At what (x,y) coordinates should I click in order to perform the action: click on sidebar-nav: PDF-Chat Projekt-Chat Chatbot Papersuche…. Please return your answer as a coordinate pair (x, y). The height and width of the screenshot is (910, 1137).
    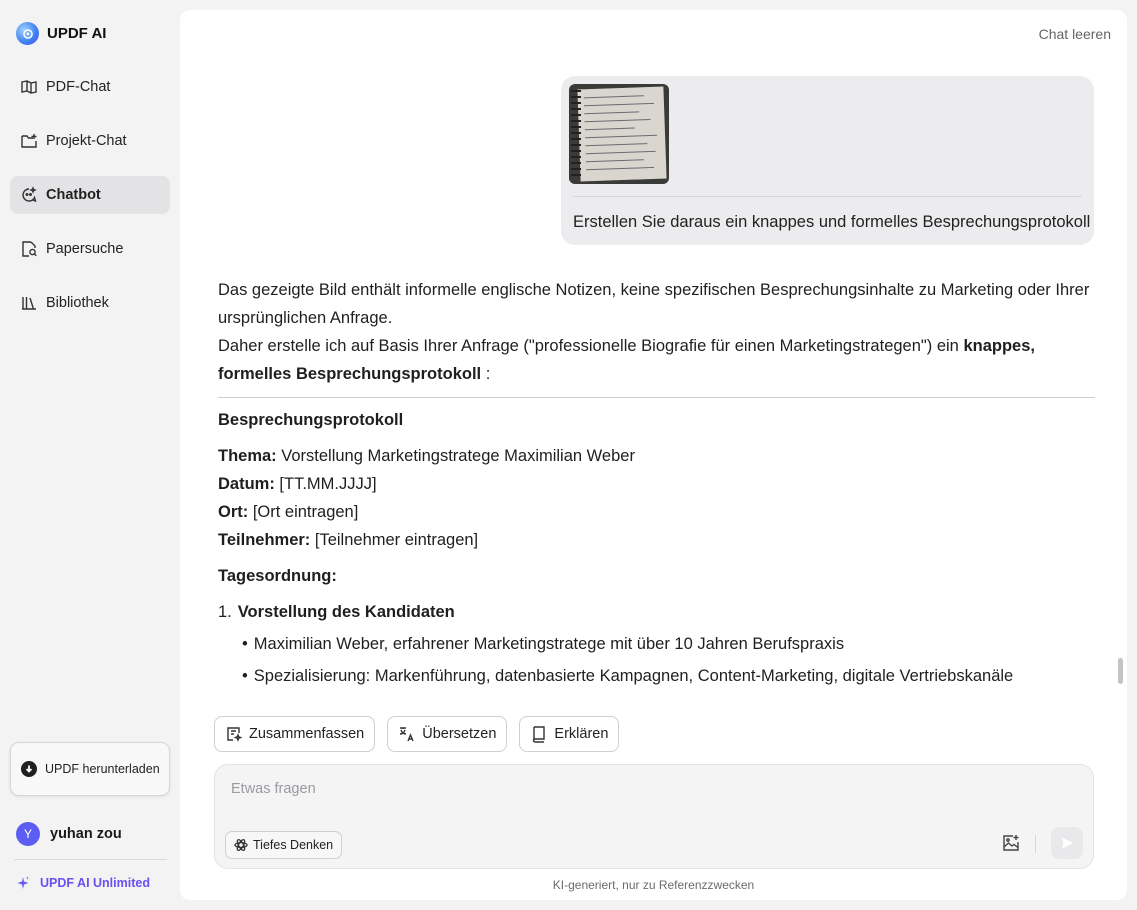
    Looking at the image, I should click on (90, 203).